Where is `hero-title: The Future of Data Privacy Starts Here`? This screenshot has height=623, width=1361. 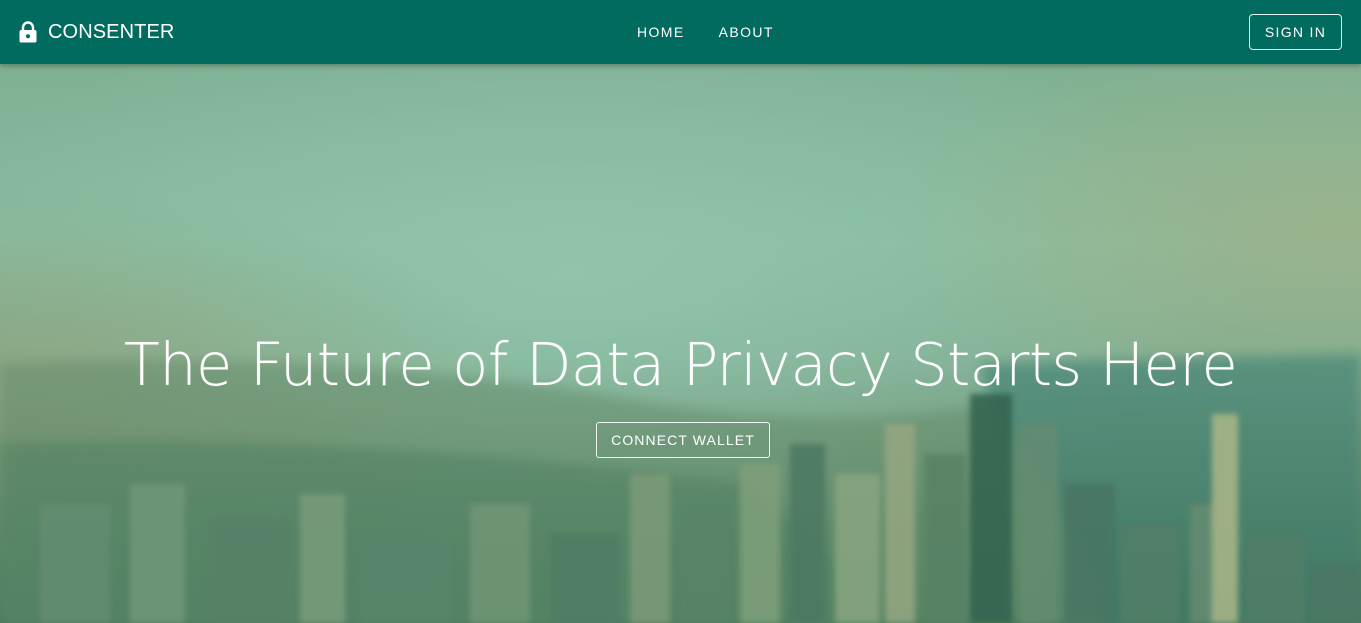
hero-title: The Future of Data Privacy Starts Here is located at coordinates (680, 364).